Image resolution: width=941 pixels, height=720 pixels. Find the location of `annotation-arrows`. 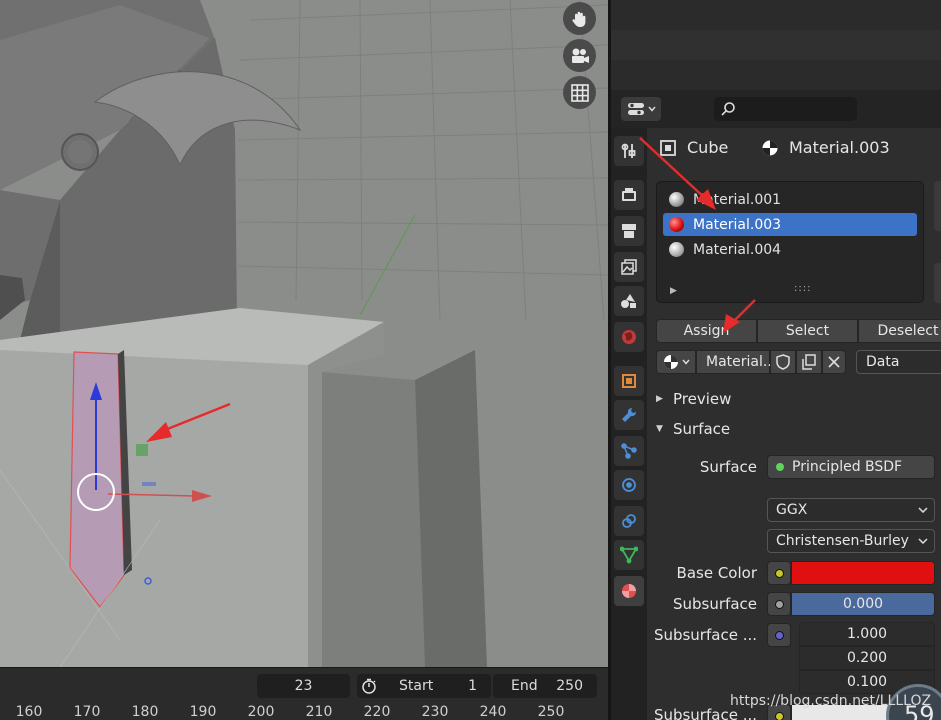

annotation-arrows is located at coordinates (697, 235).